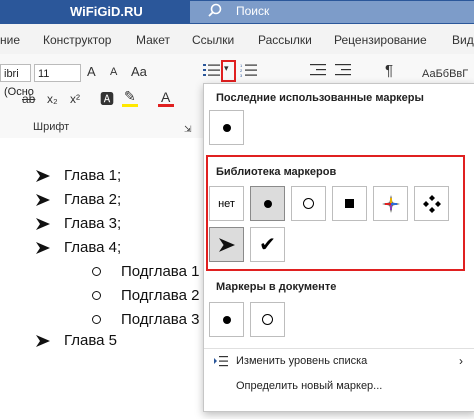 The width and height of the screenshot is (474, 419). What do you see at coordinates (252, 11) in the screenshot?
I see `search-label: Поиск` at bounding box center [252, 11].